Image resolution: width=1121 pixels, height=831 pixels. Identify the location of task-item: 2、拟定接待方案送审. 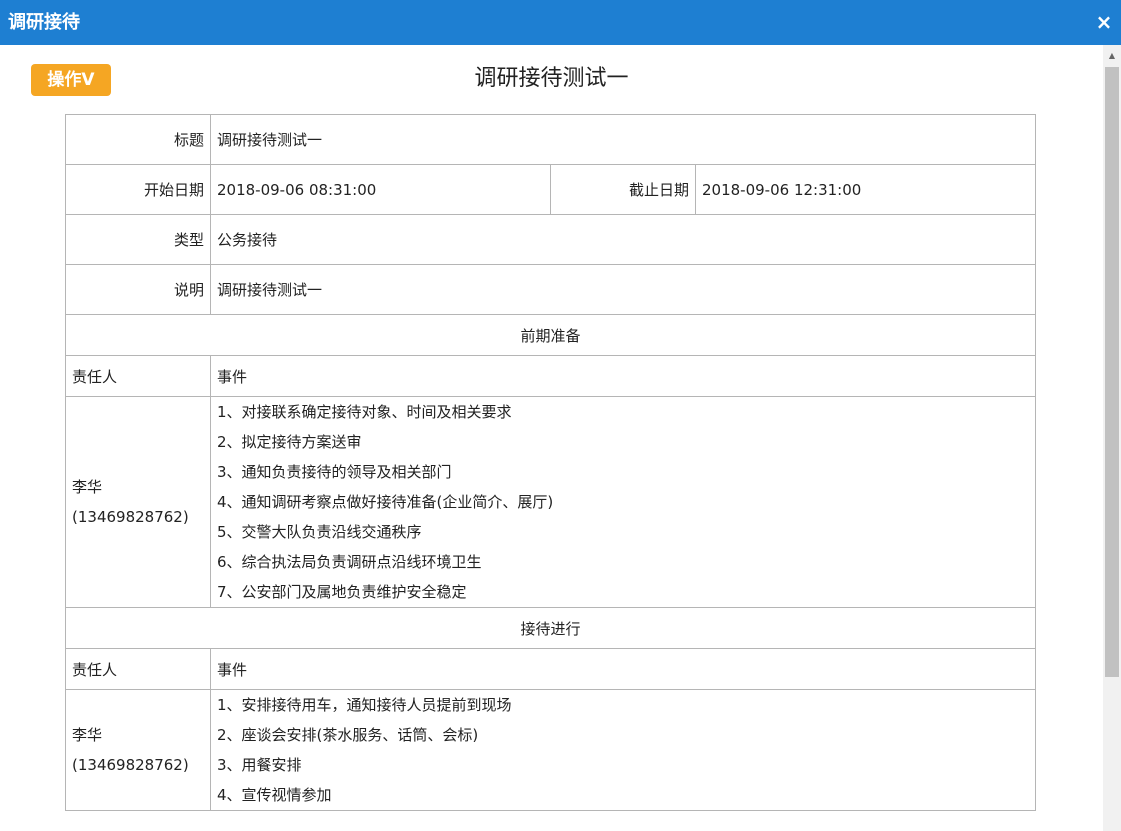
(289, 442).